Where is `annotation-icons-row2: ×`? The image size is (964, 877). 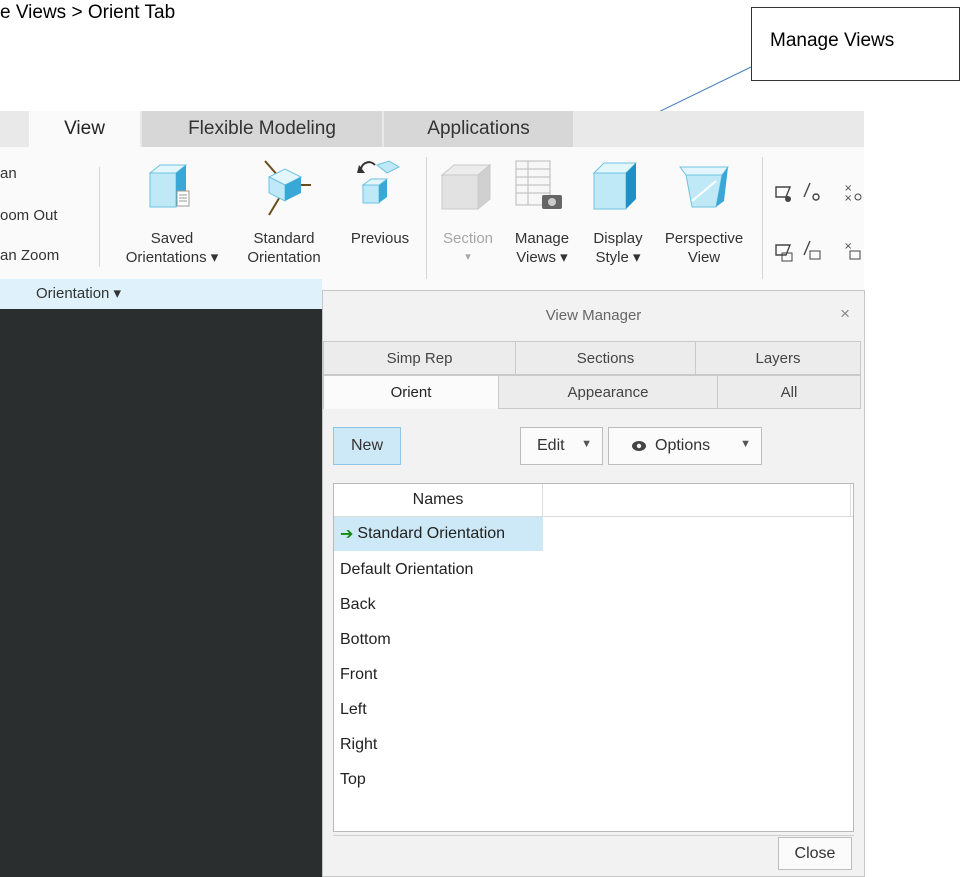
annotation-icons-row2: × is located at coordinates (818, 251).